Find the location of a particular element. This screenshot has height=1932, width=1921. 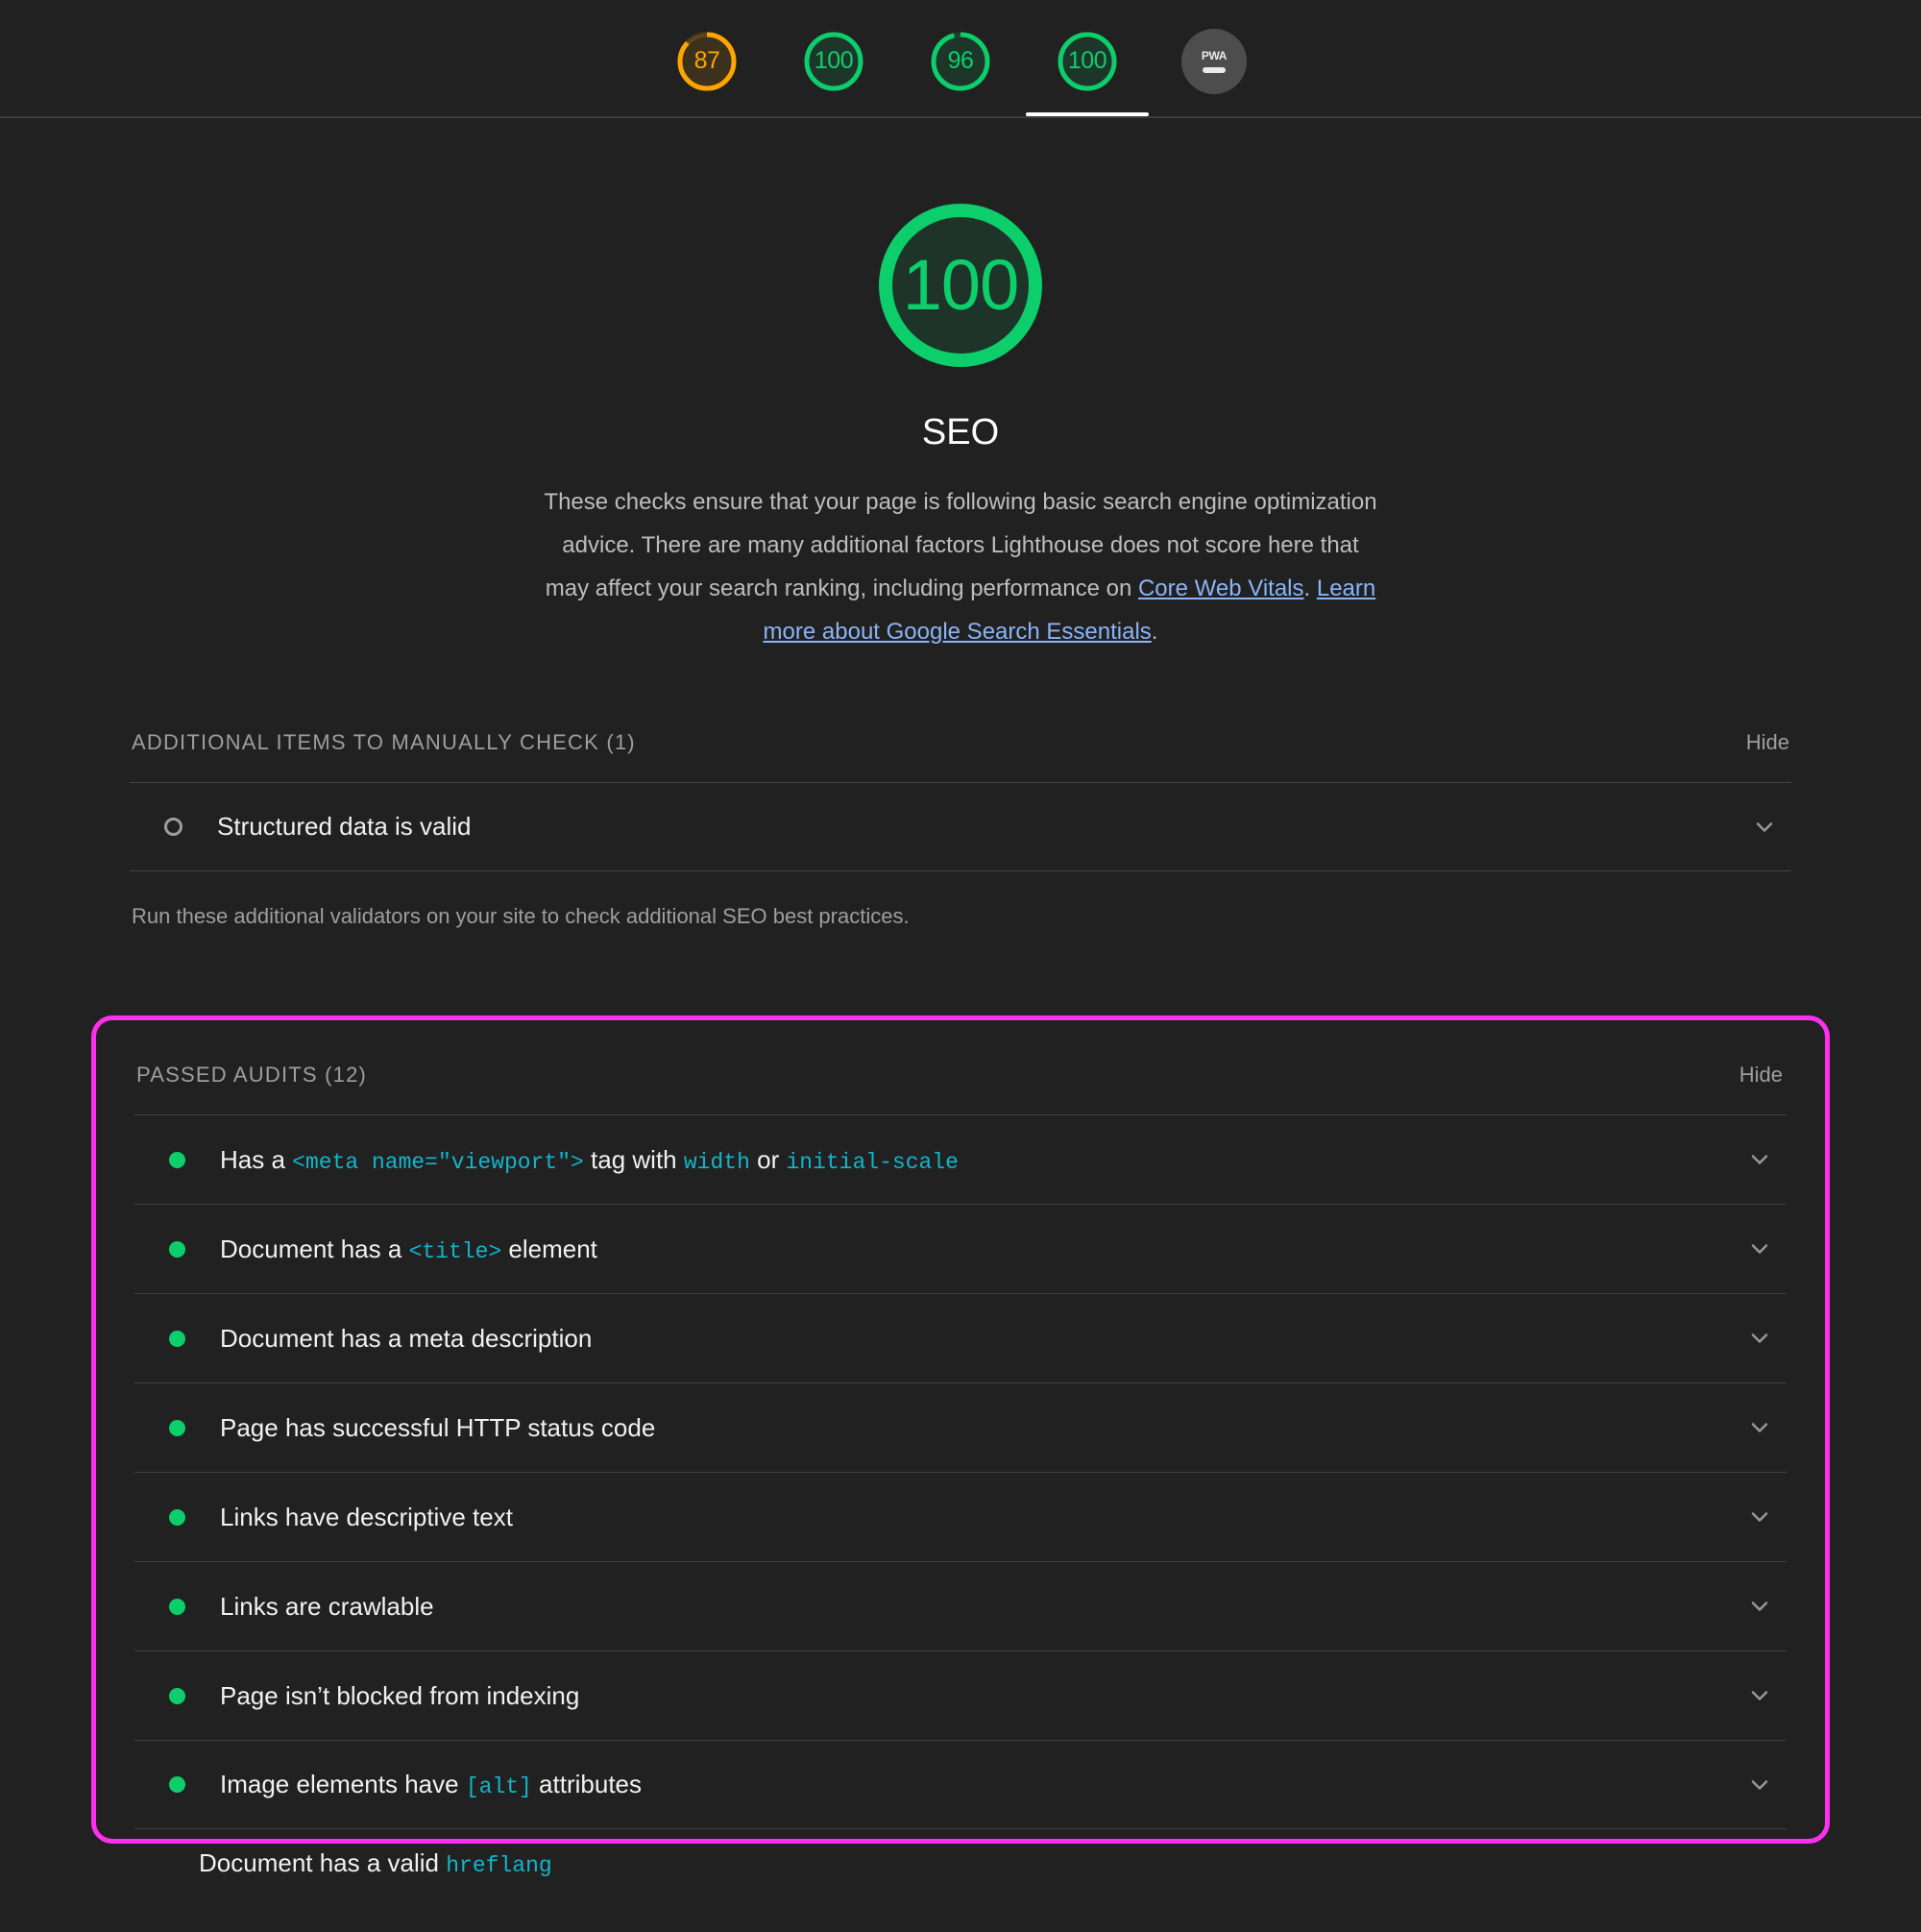

tab-pwa: PWA is located at coordinates (1214, 58).